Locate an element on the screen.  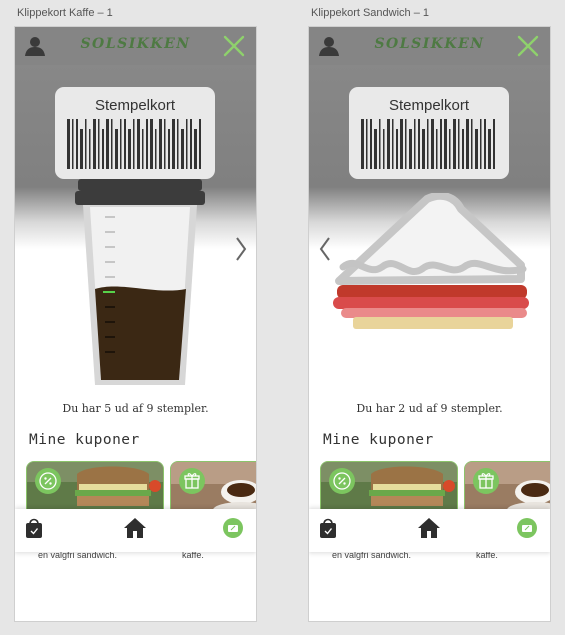
artboard-title: Klippekort Kaffe – 1 is located at coordinates (65, 13).